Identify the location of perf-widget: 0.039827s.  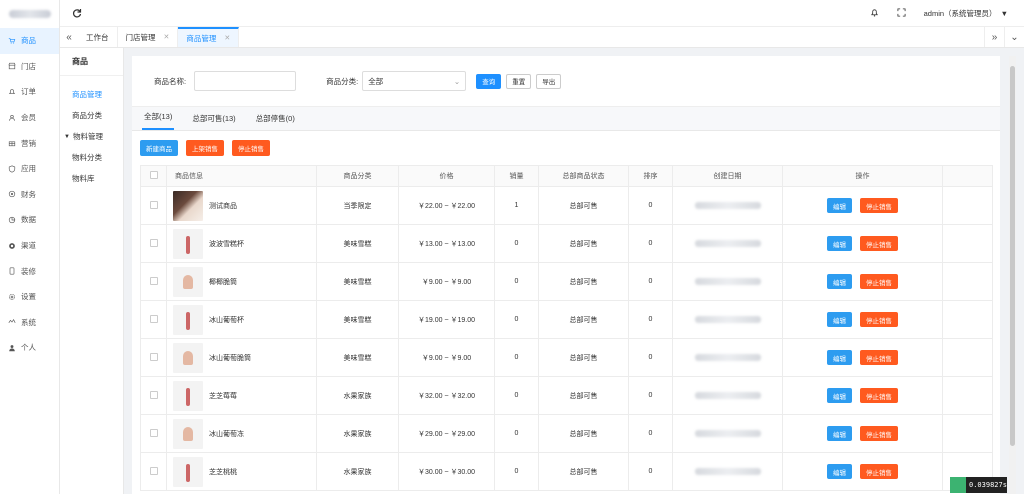
(978, 485).